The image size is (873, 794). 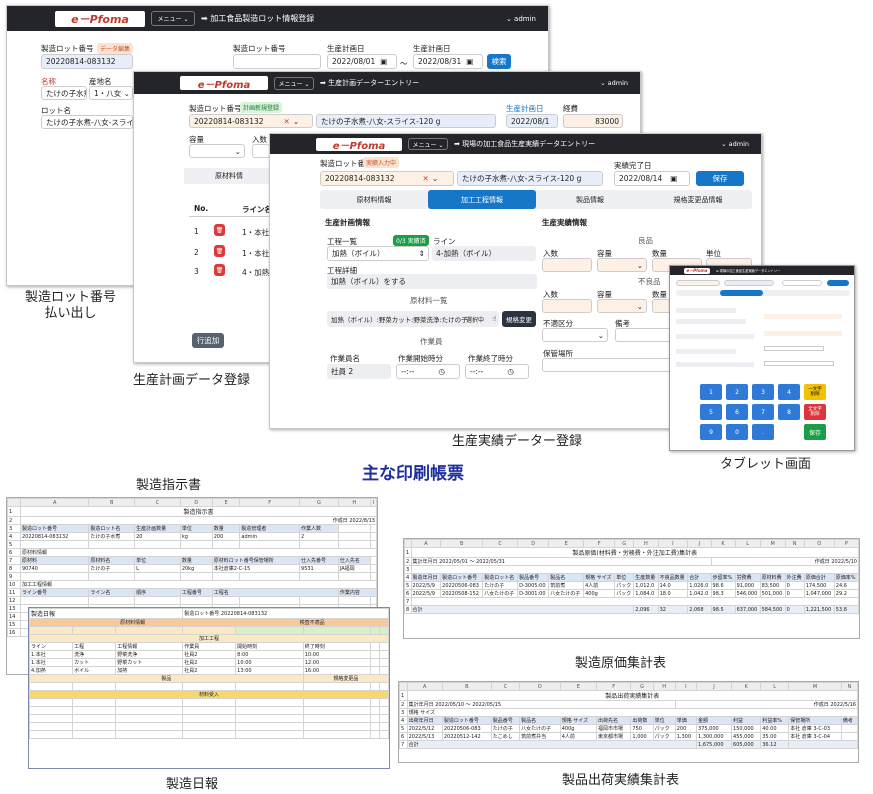 I want to click on data-cell: 本社 倉庫 3-C-03, so click(x=815, y=728).